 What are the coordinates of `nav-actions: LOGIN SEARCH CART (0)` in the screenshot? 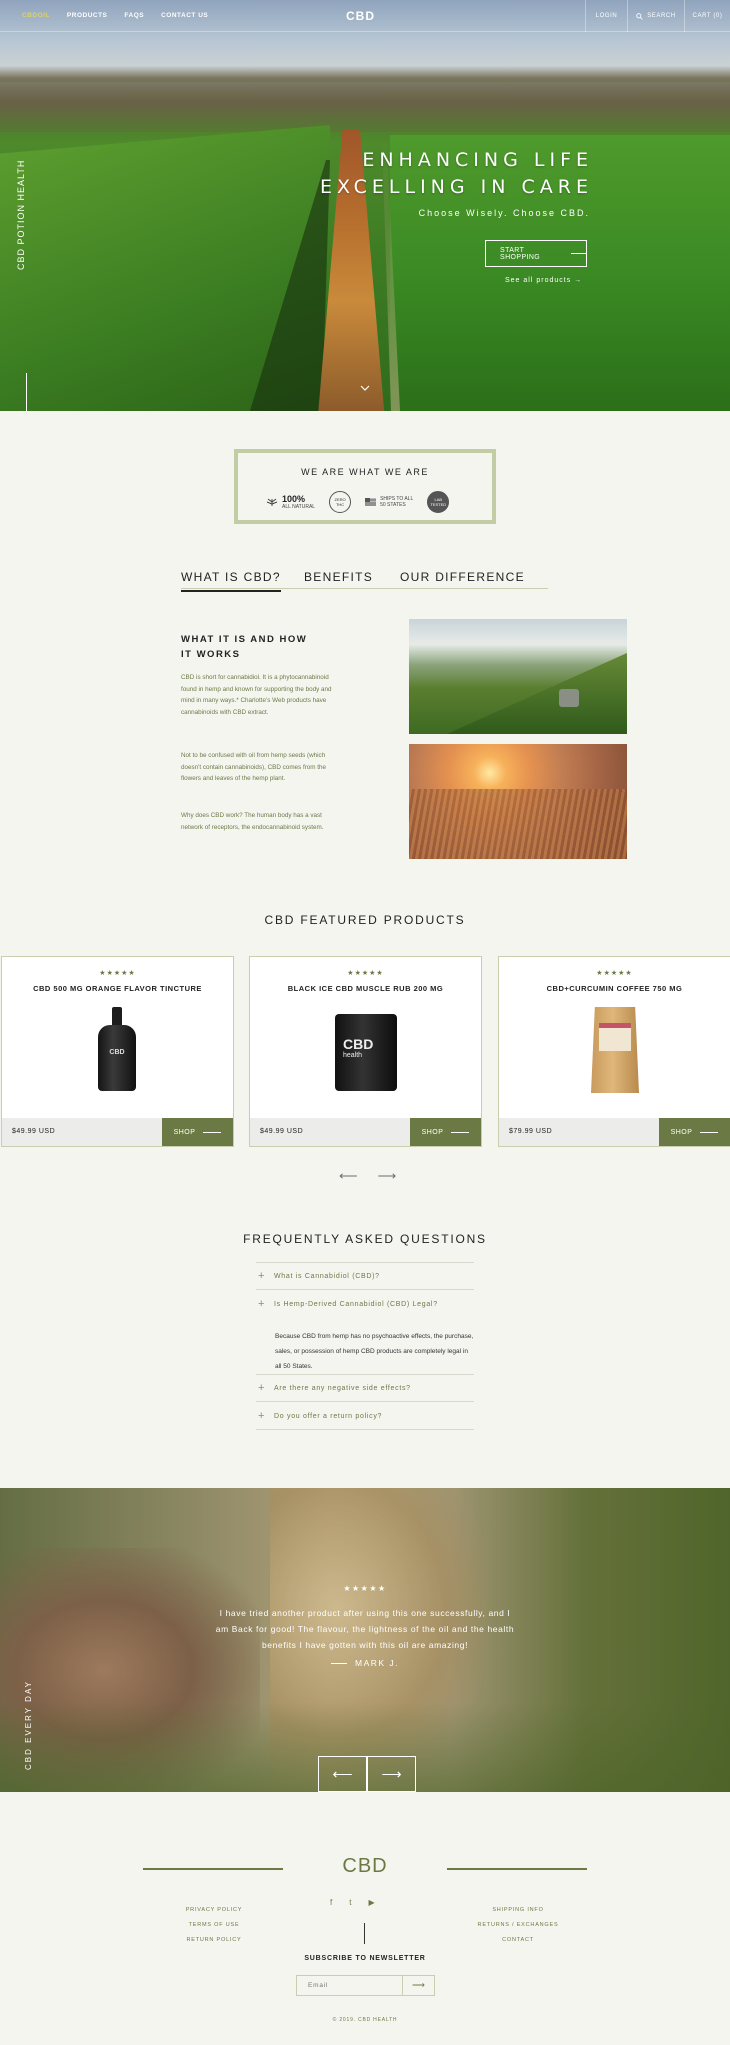 It's located at (657, 16).